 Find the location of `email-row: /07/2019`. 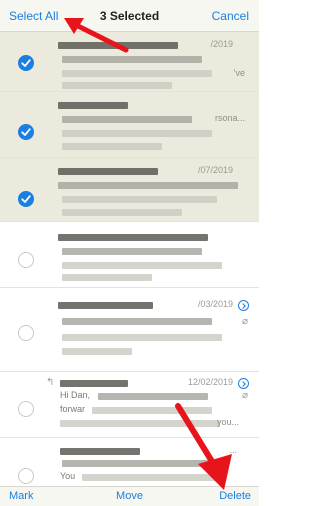

email-row: /07/2019 is located at coordinates (129, 190).